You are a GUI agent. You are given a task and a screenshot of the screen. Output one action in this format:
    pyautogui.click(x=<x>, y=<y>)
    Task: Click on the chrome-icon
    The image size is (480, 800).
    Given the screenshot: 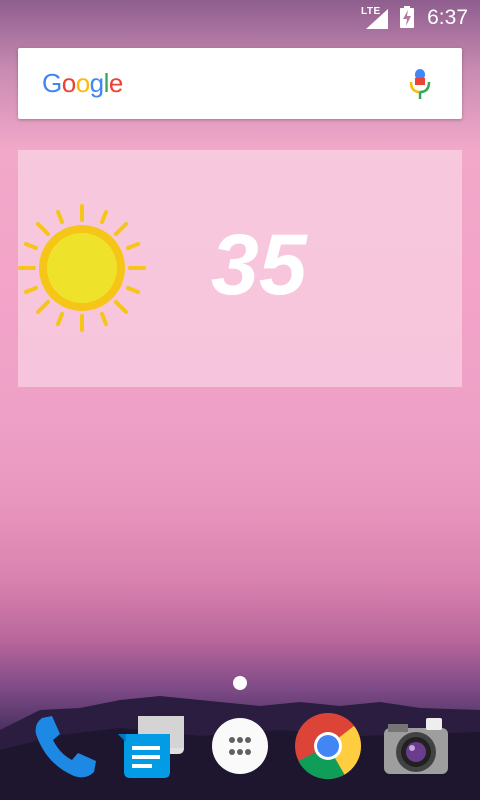 What is the action you would take?
    pyautogui.click(x=328, y=746)
    